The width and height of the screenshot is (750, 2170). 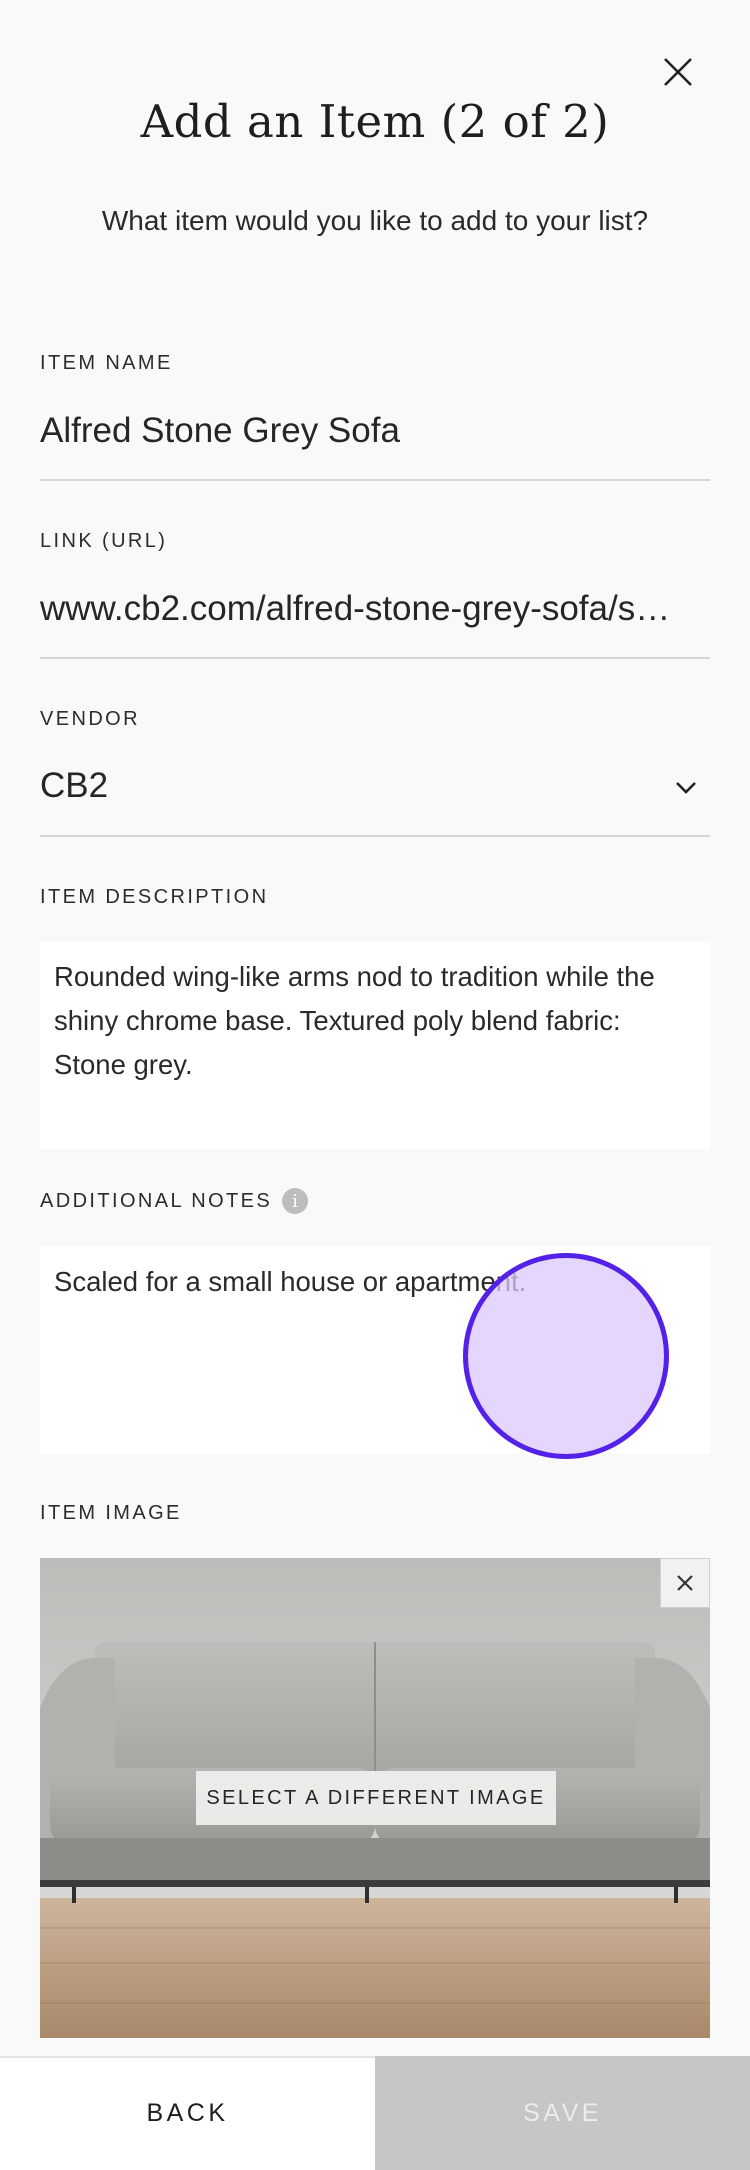 What do you see at coordinates (106, 363) in the screenshot?
I see `item-name-label: ITEM NAME` at bounding box center [106, 363].